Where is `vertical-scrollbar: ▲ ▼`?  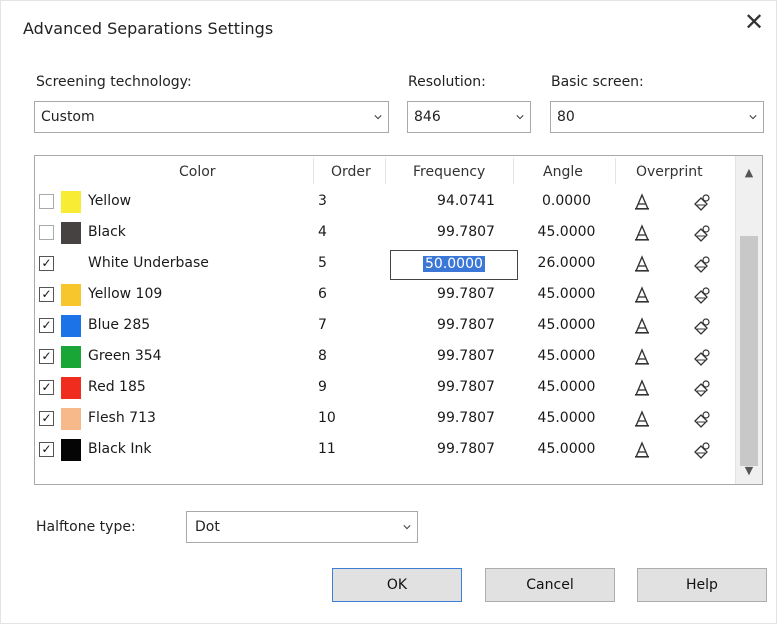 vertical-scrollbar: ▲ ▼ is located at coordinates (748, 320).